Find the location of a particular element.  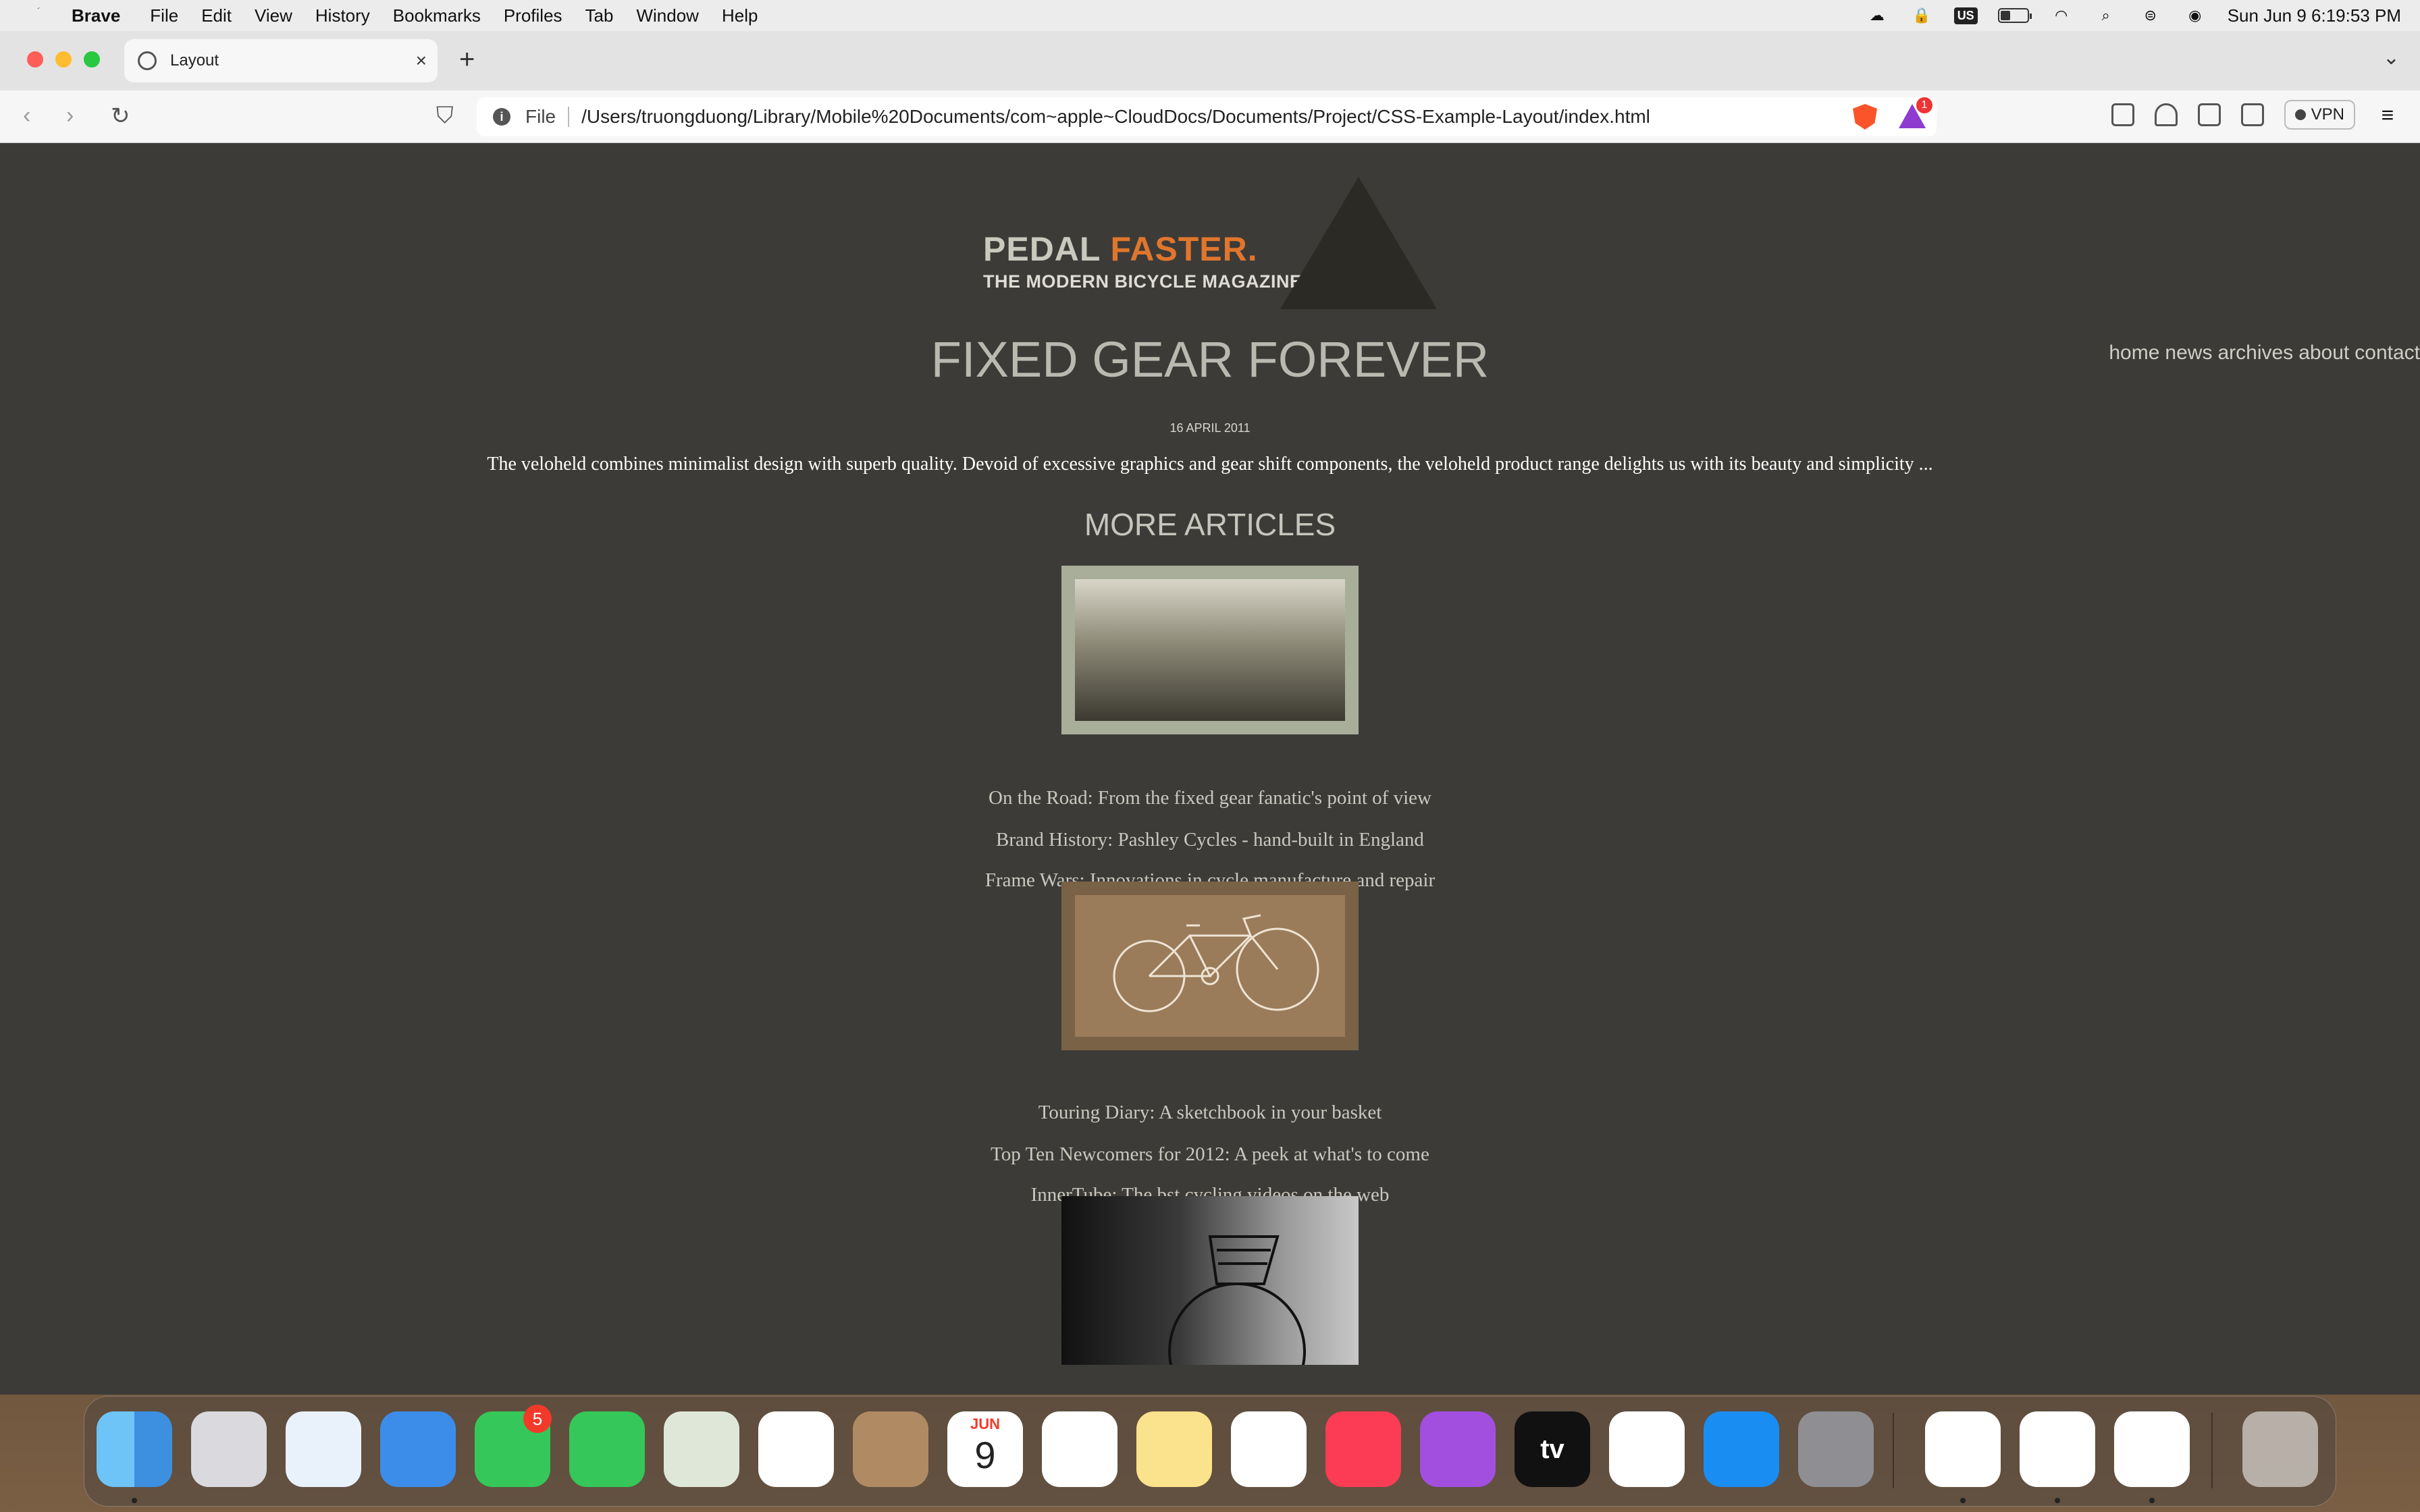

facetime-badge: 5 is located at coordinates (537, 1419).